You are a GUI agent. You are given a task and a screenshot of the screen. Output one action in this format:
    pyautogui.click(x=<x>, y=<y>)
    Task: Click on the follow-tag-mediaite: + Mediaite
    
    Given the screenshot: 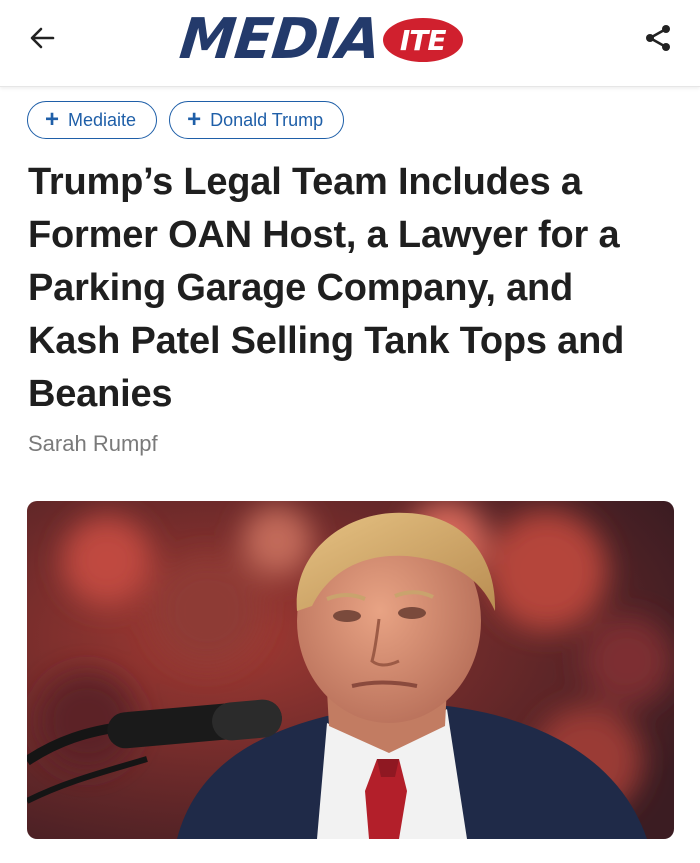 What is the action you would take?
    pyautogui.click(x=92, y=120)
    